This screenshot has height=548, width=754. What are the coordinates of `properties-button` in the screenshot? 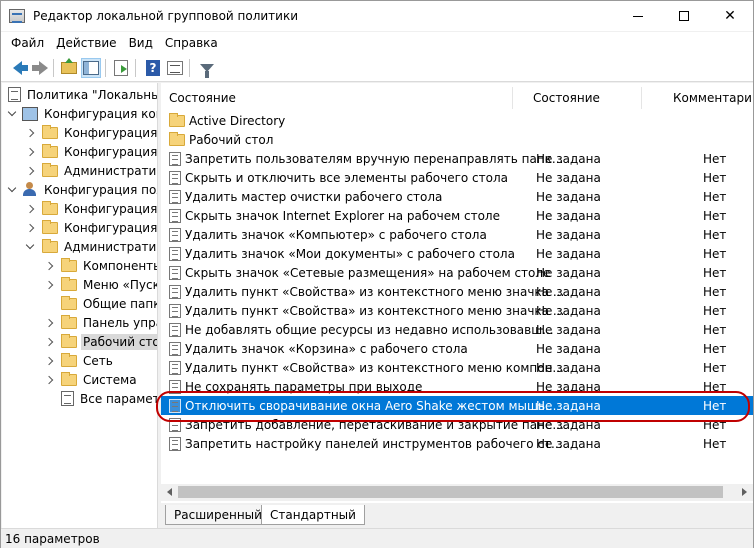 It's located at (175, 68).